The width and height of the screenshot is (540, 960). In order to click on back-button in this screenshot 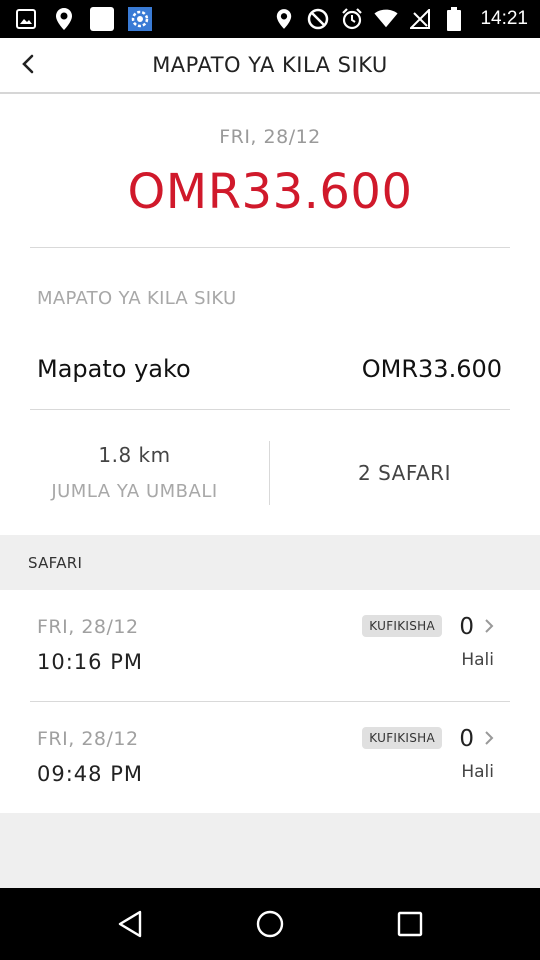, I will do `click(28, 66)`.